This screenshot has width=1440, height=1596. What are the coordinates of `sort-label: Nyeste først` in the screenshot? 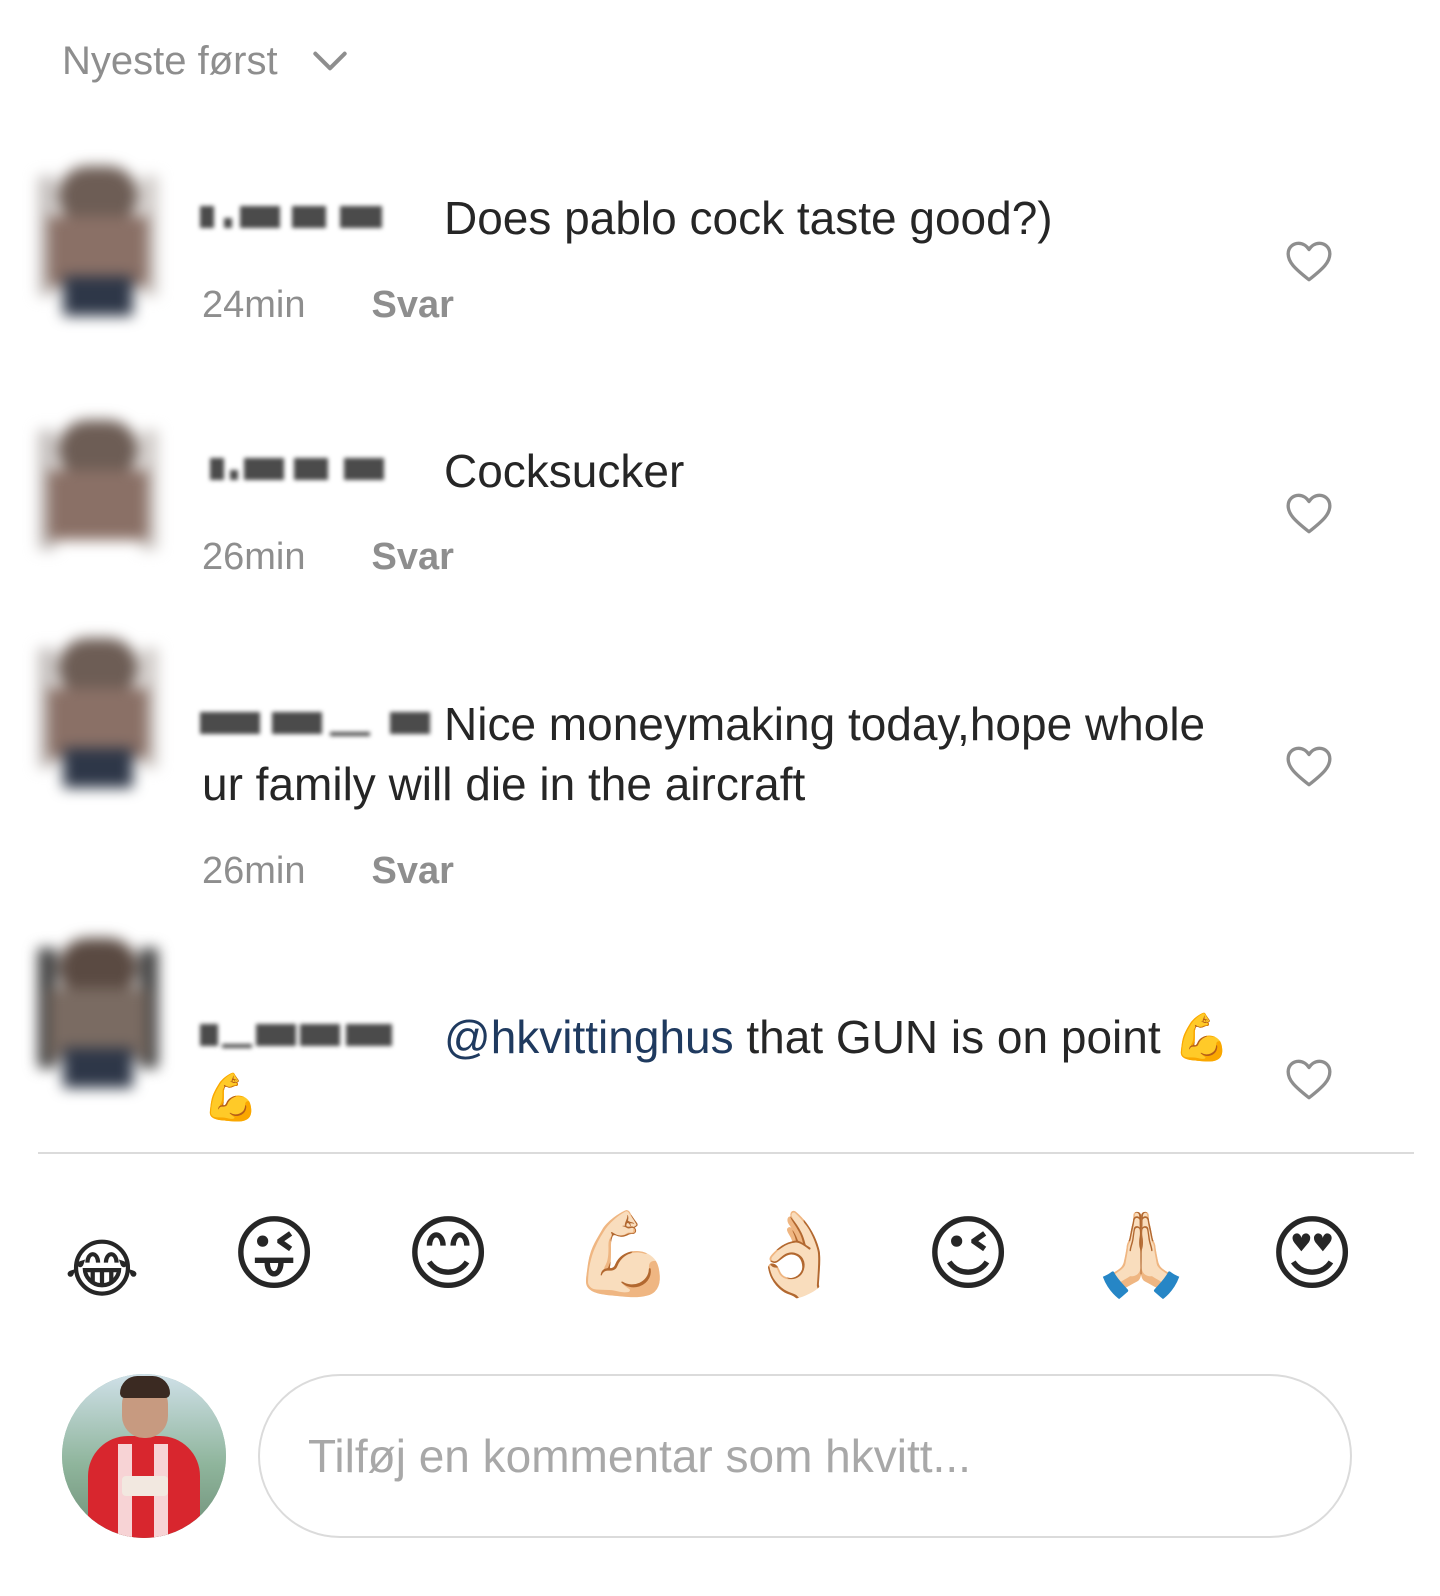 It's located at (170, 60).